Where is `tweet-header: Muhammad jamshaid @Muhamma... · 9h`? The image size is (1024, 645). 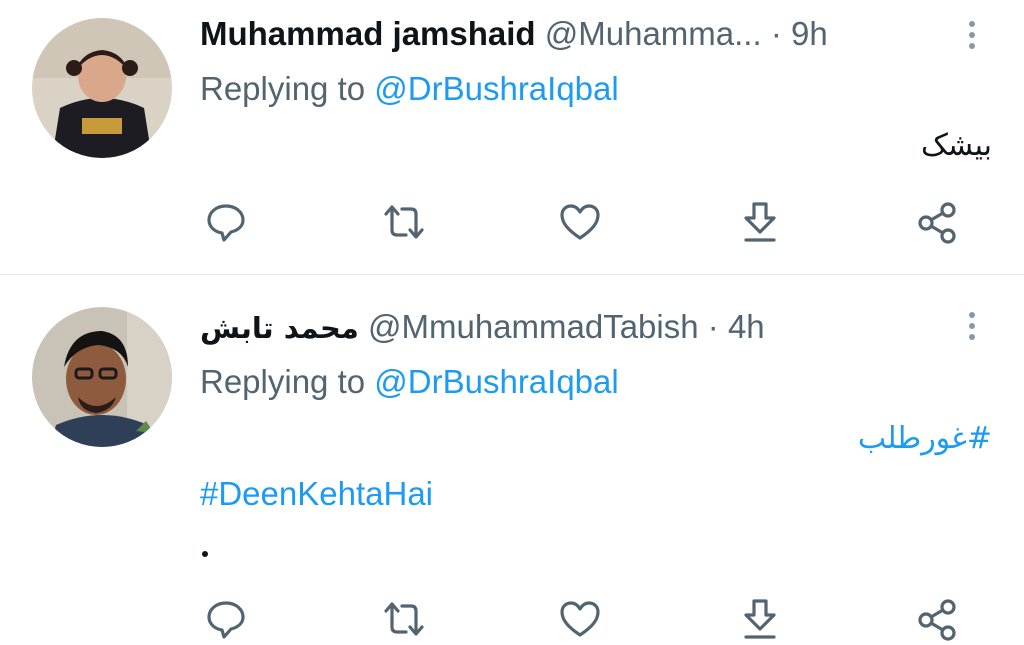 tweet-header: Muhammad jamshaid @Muhamma... · 9h is located at coordinates (514, 34).